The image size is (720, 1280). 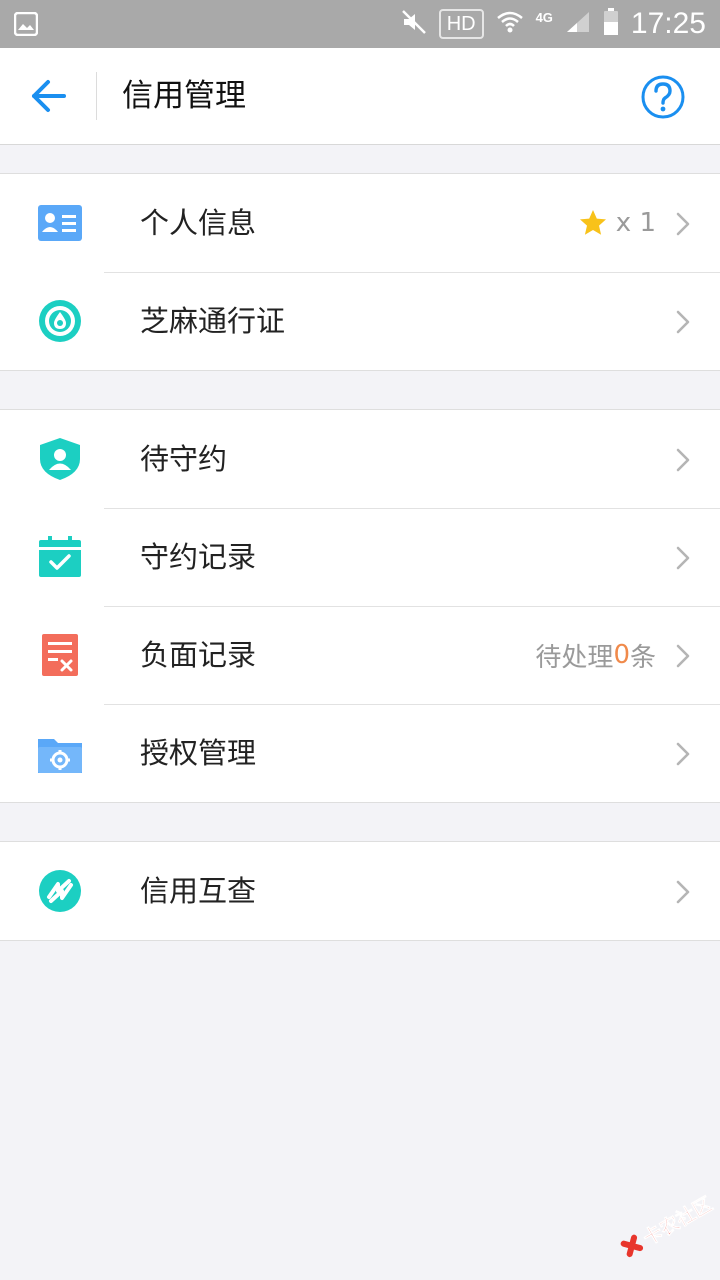 I want to click on calendar-check-icon, so click(x=60, y=557).